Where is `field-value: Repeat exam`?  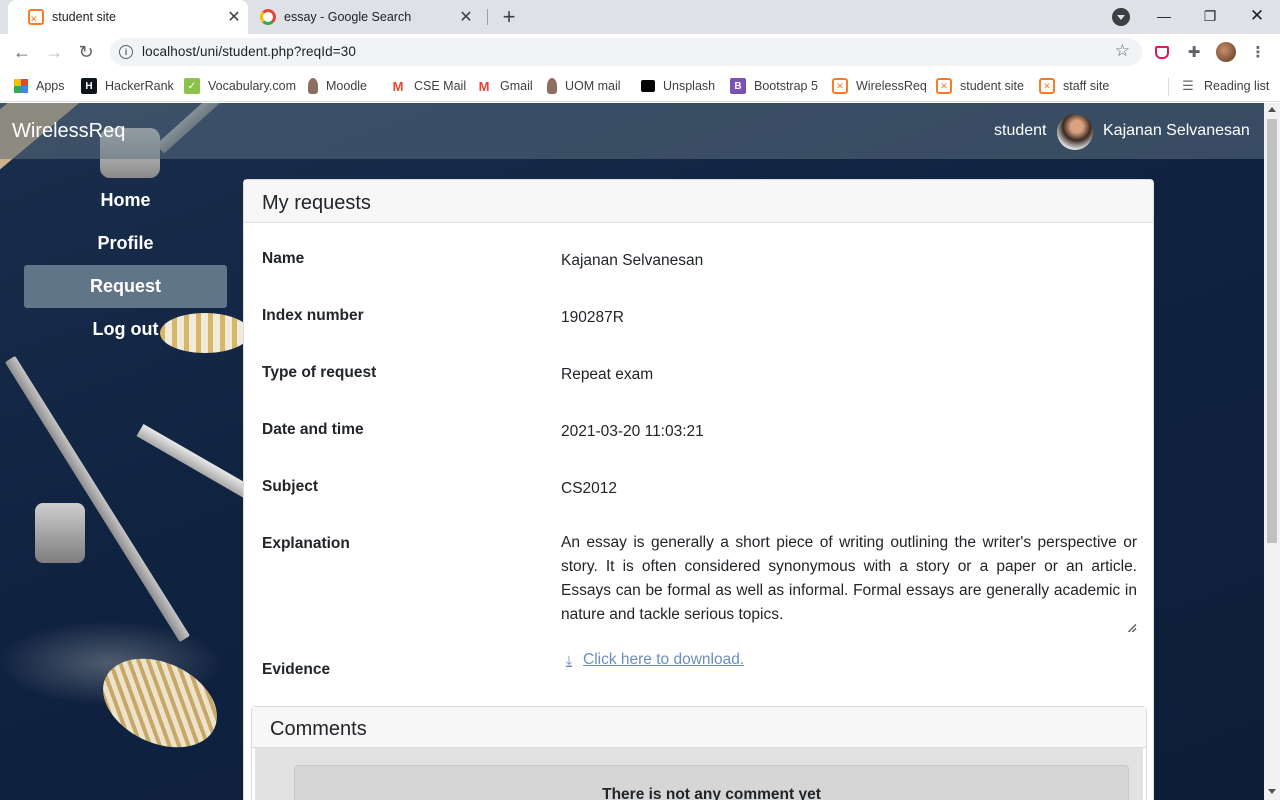
field-value: Repeat exam is located at coordinates (607, 374).